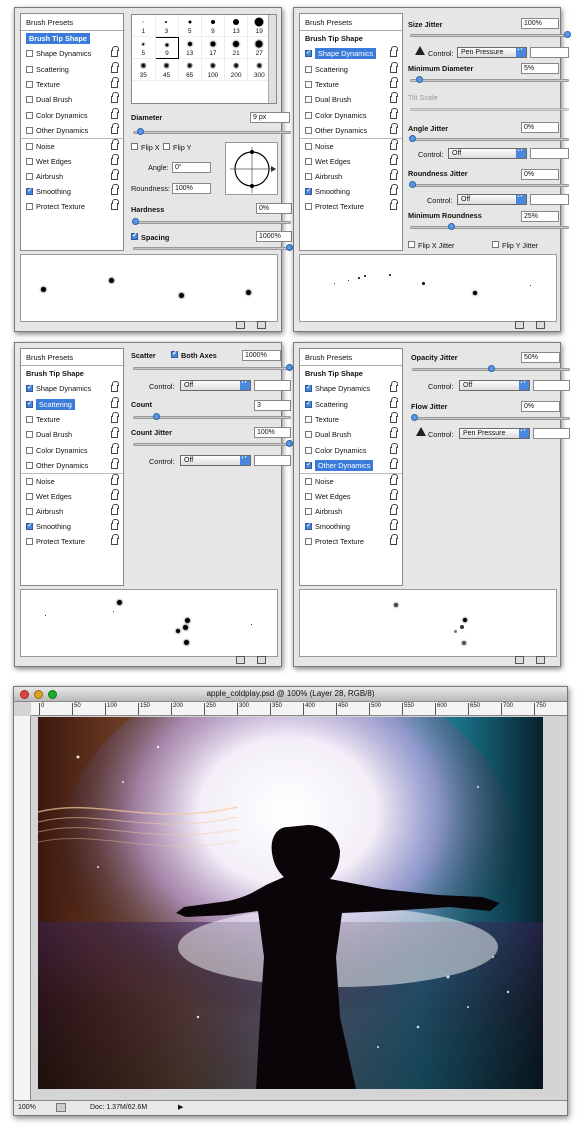  I want to click on brush-option-color-dynamics: Color Dynamics, so click(351, 114).